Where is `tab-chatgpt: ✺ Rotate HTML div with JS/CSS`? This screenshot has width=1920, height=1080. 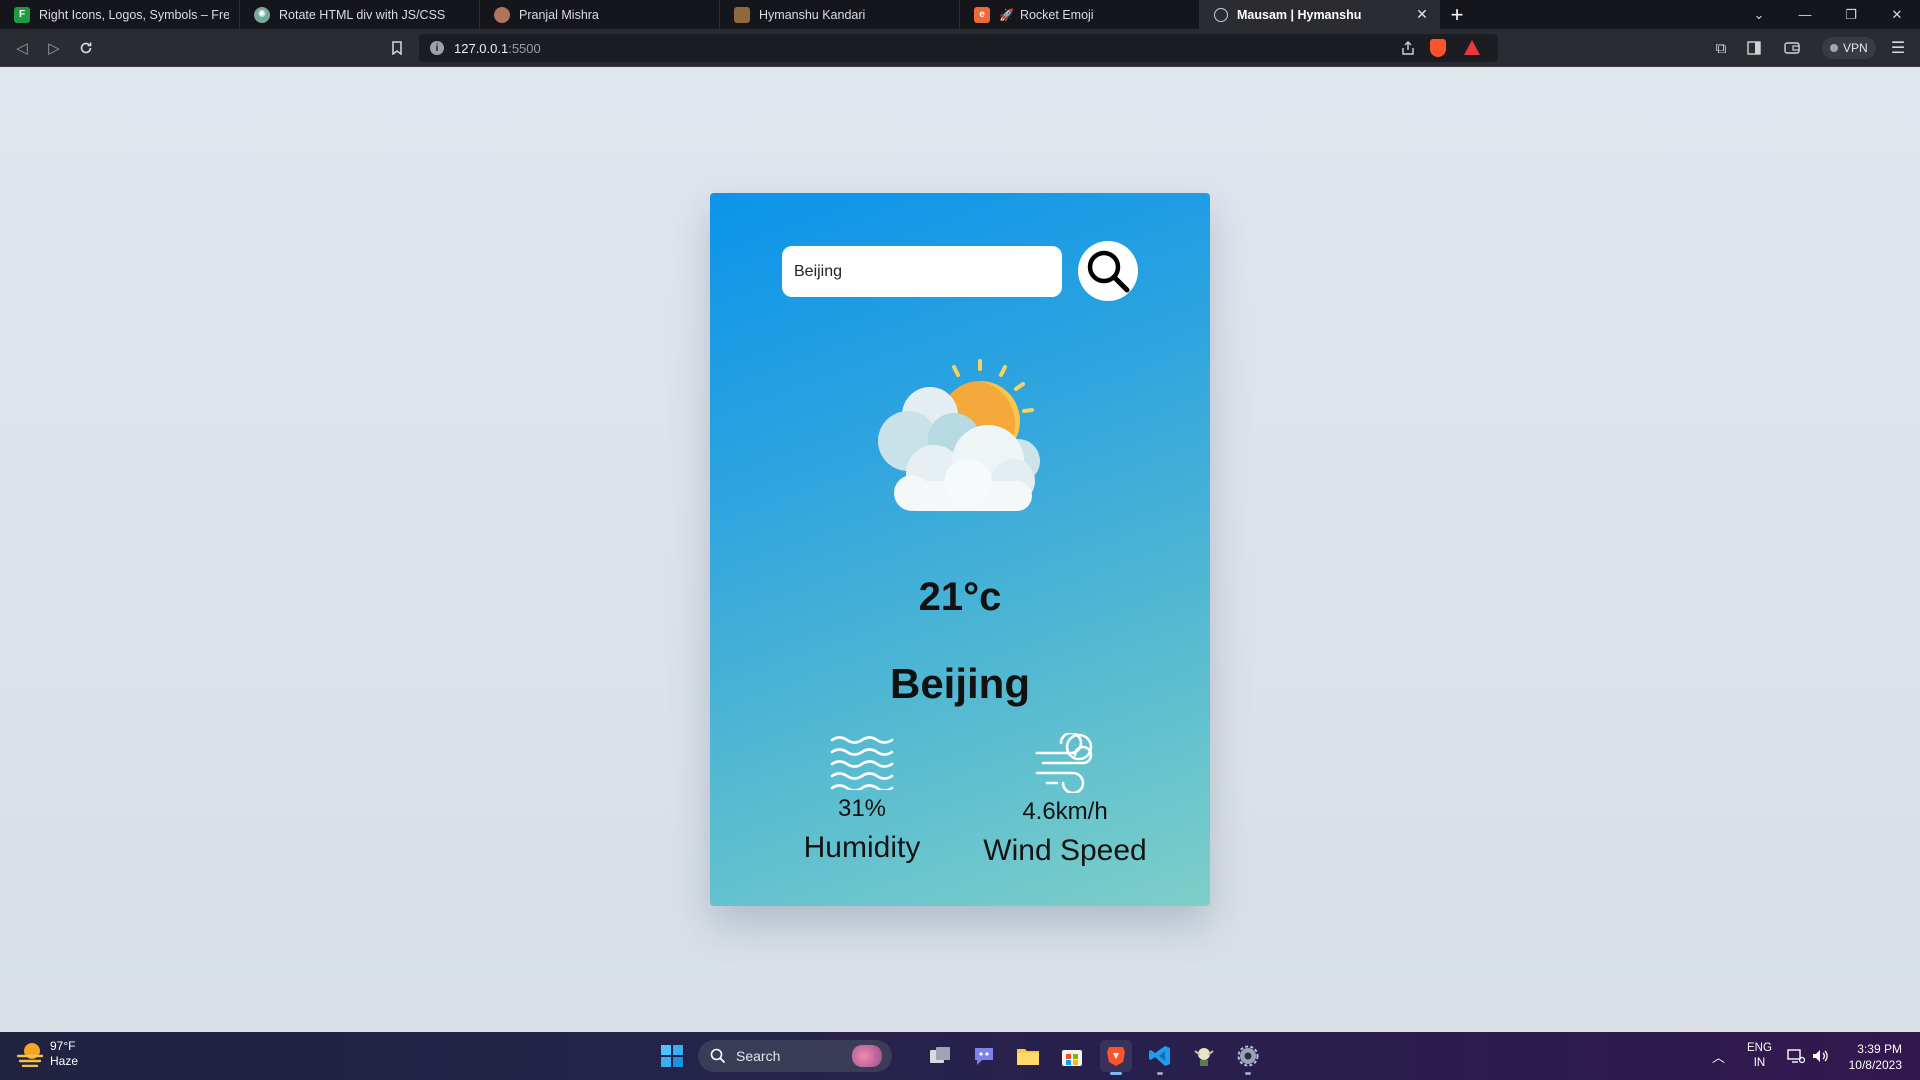 tab-chatgpt: ✺ Rotate HTML div with JS/CSS is located at coordinates (360, 14).